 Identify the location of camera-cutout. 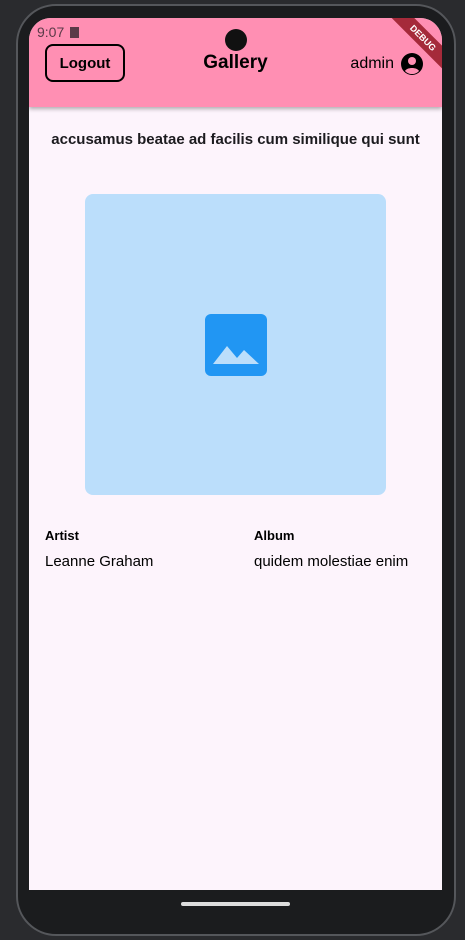
(236, 40).